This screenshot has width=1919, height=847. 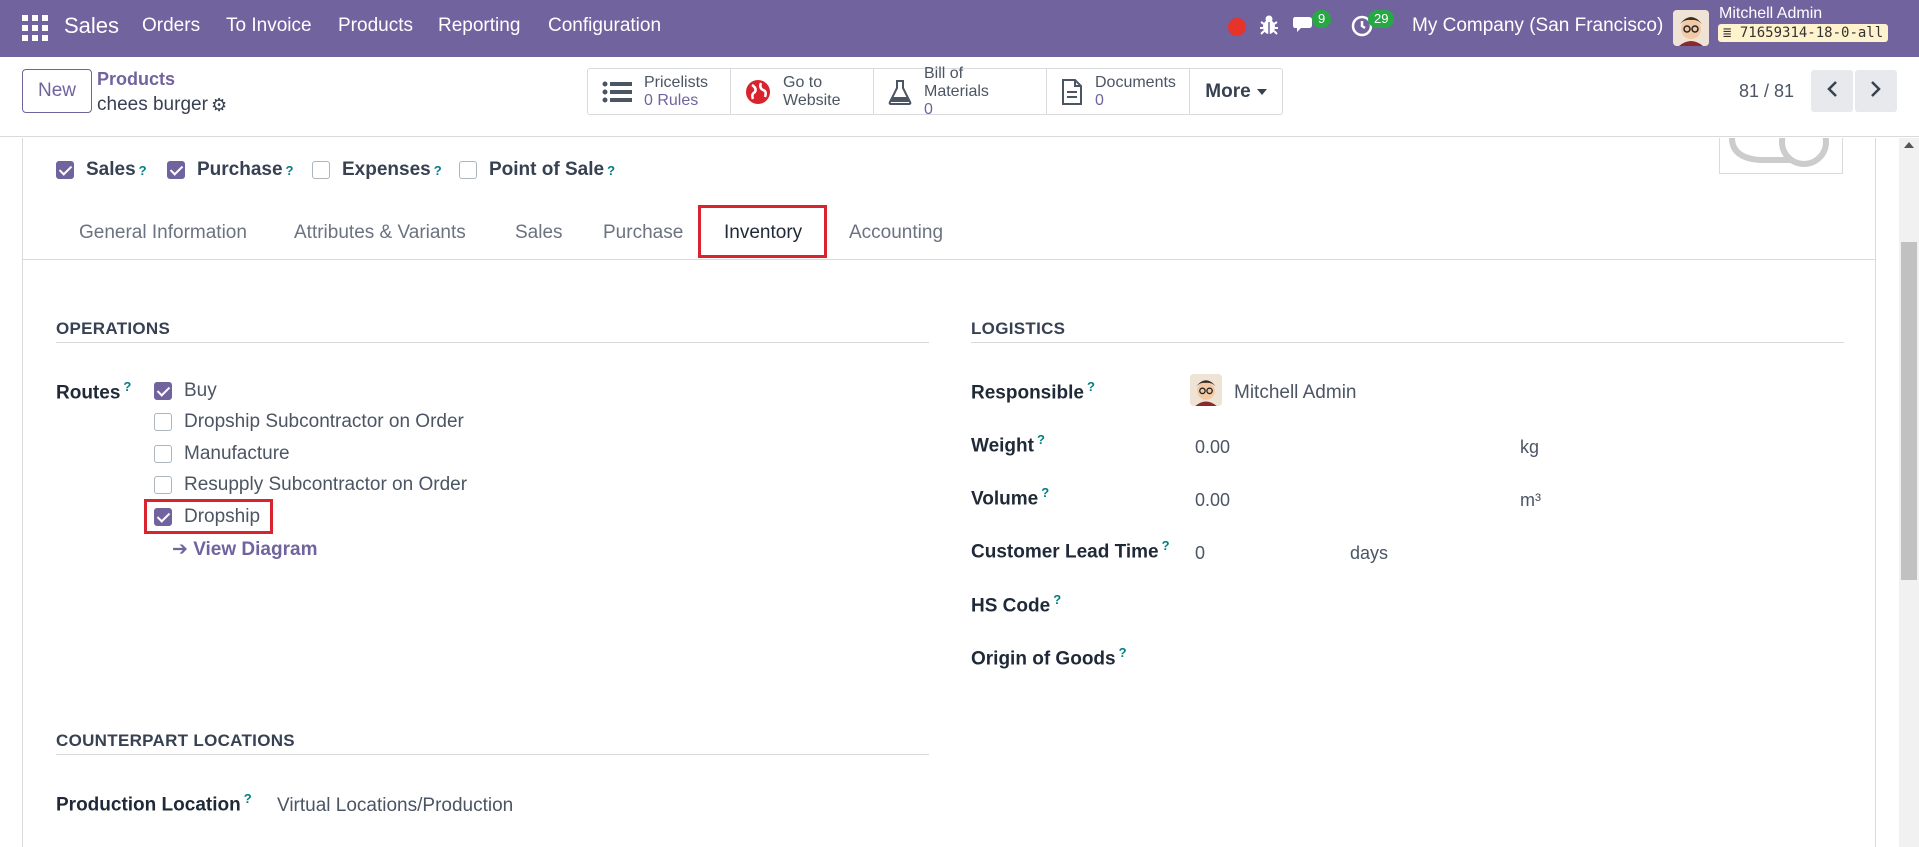 I want to click on flask-icon, so click(x=900, y=92).